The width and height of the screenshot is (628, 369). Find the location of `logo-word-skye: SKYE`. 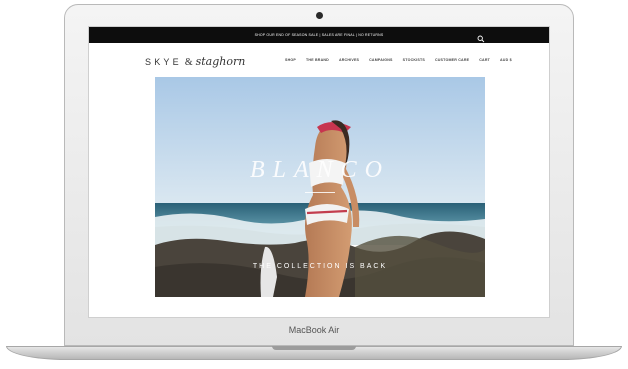

logo-word-skye: SKYE is located at coordinates (163, 62).